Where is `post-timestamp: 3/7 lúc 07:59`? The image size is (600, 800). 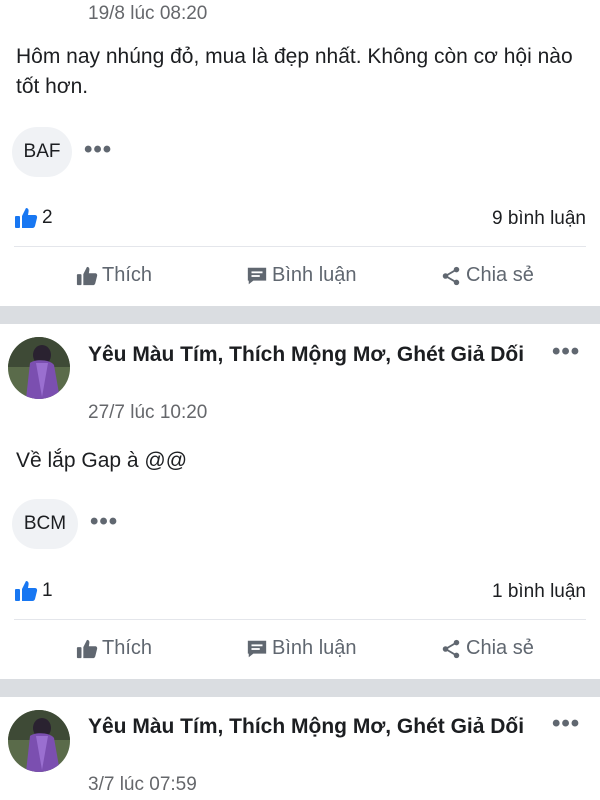
post-timestamp: 3/7 lúc 07:59 is located at coordinates (142, 785).